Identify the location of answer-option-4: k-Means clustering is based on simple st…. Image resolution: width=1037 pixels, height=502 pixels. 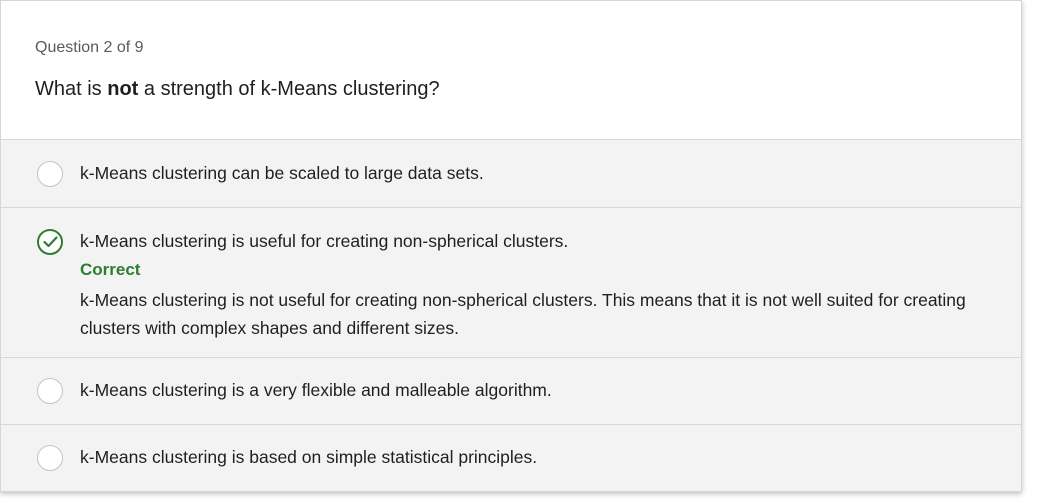
(511, 458).